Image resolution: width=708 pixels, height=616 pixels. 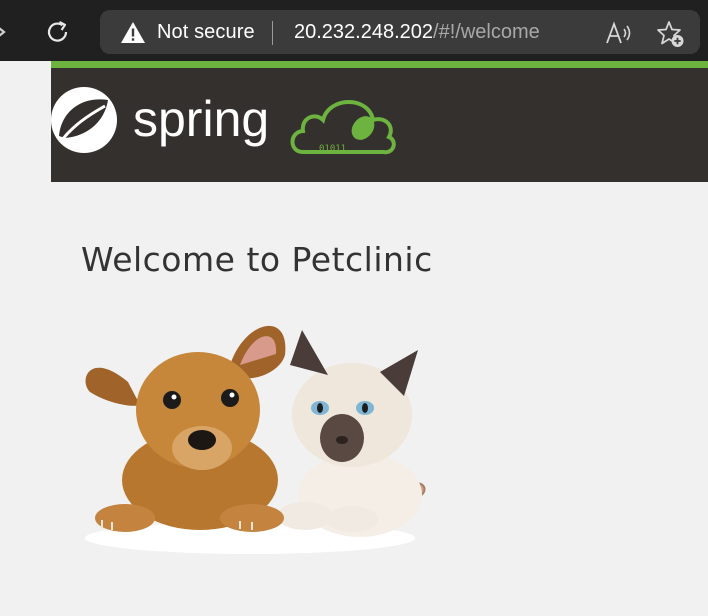 I want to click on address-bar: Not secure 20.232.248.202/#!/welcome, so click(x=400, y=32).